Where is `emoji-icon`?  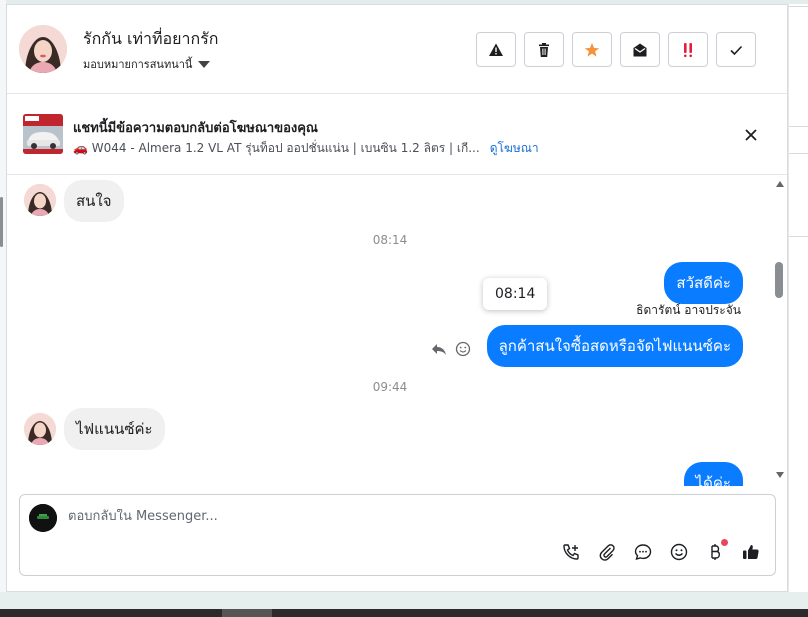 emoji-icon is located at coordinates (679, 552).